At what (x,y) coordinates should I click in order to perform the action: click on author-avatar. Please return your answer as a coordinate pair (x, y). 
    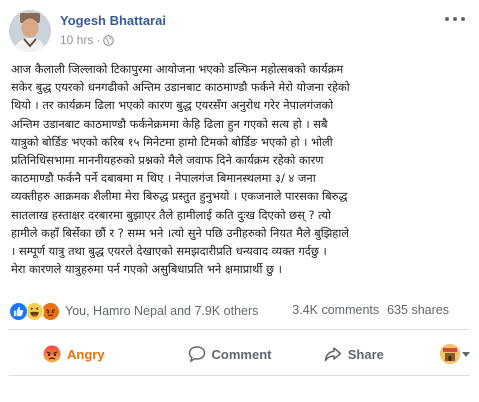
    Looking at the image, I should click on (30, 31).